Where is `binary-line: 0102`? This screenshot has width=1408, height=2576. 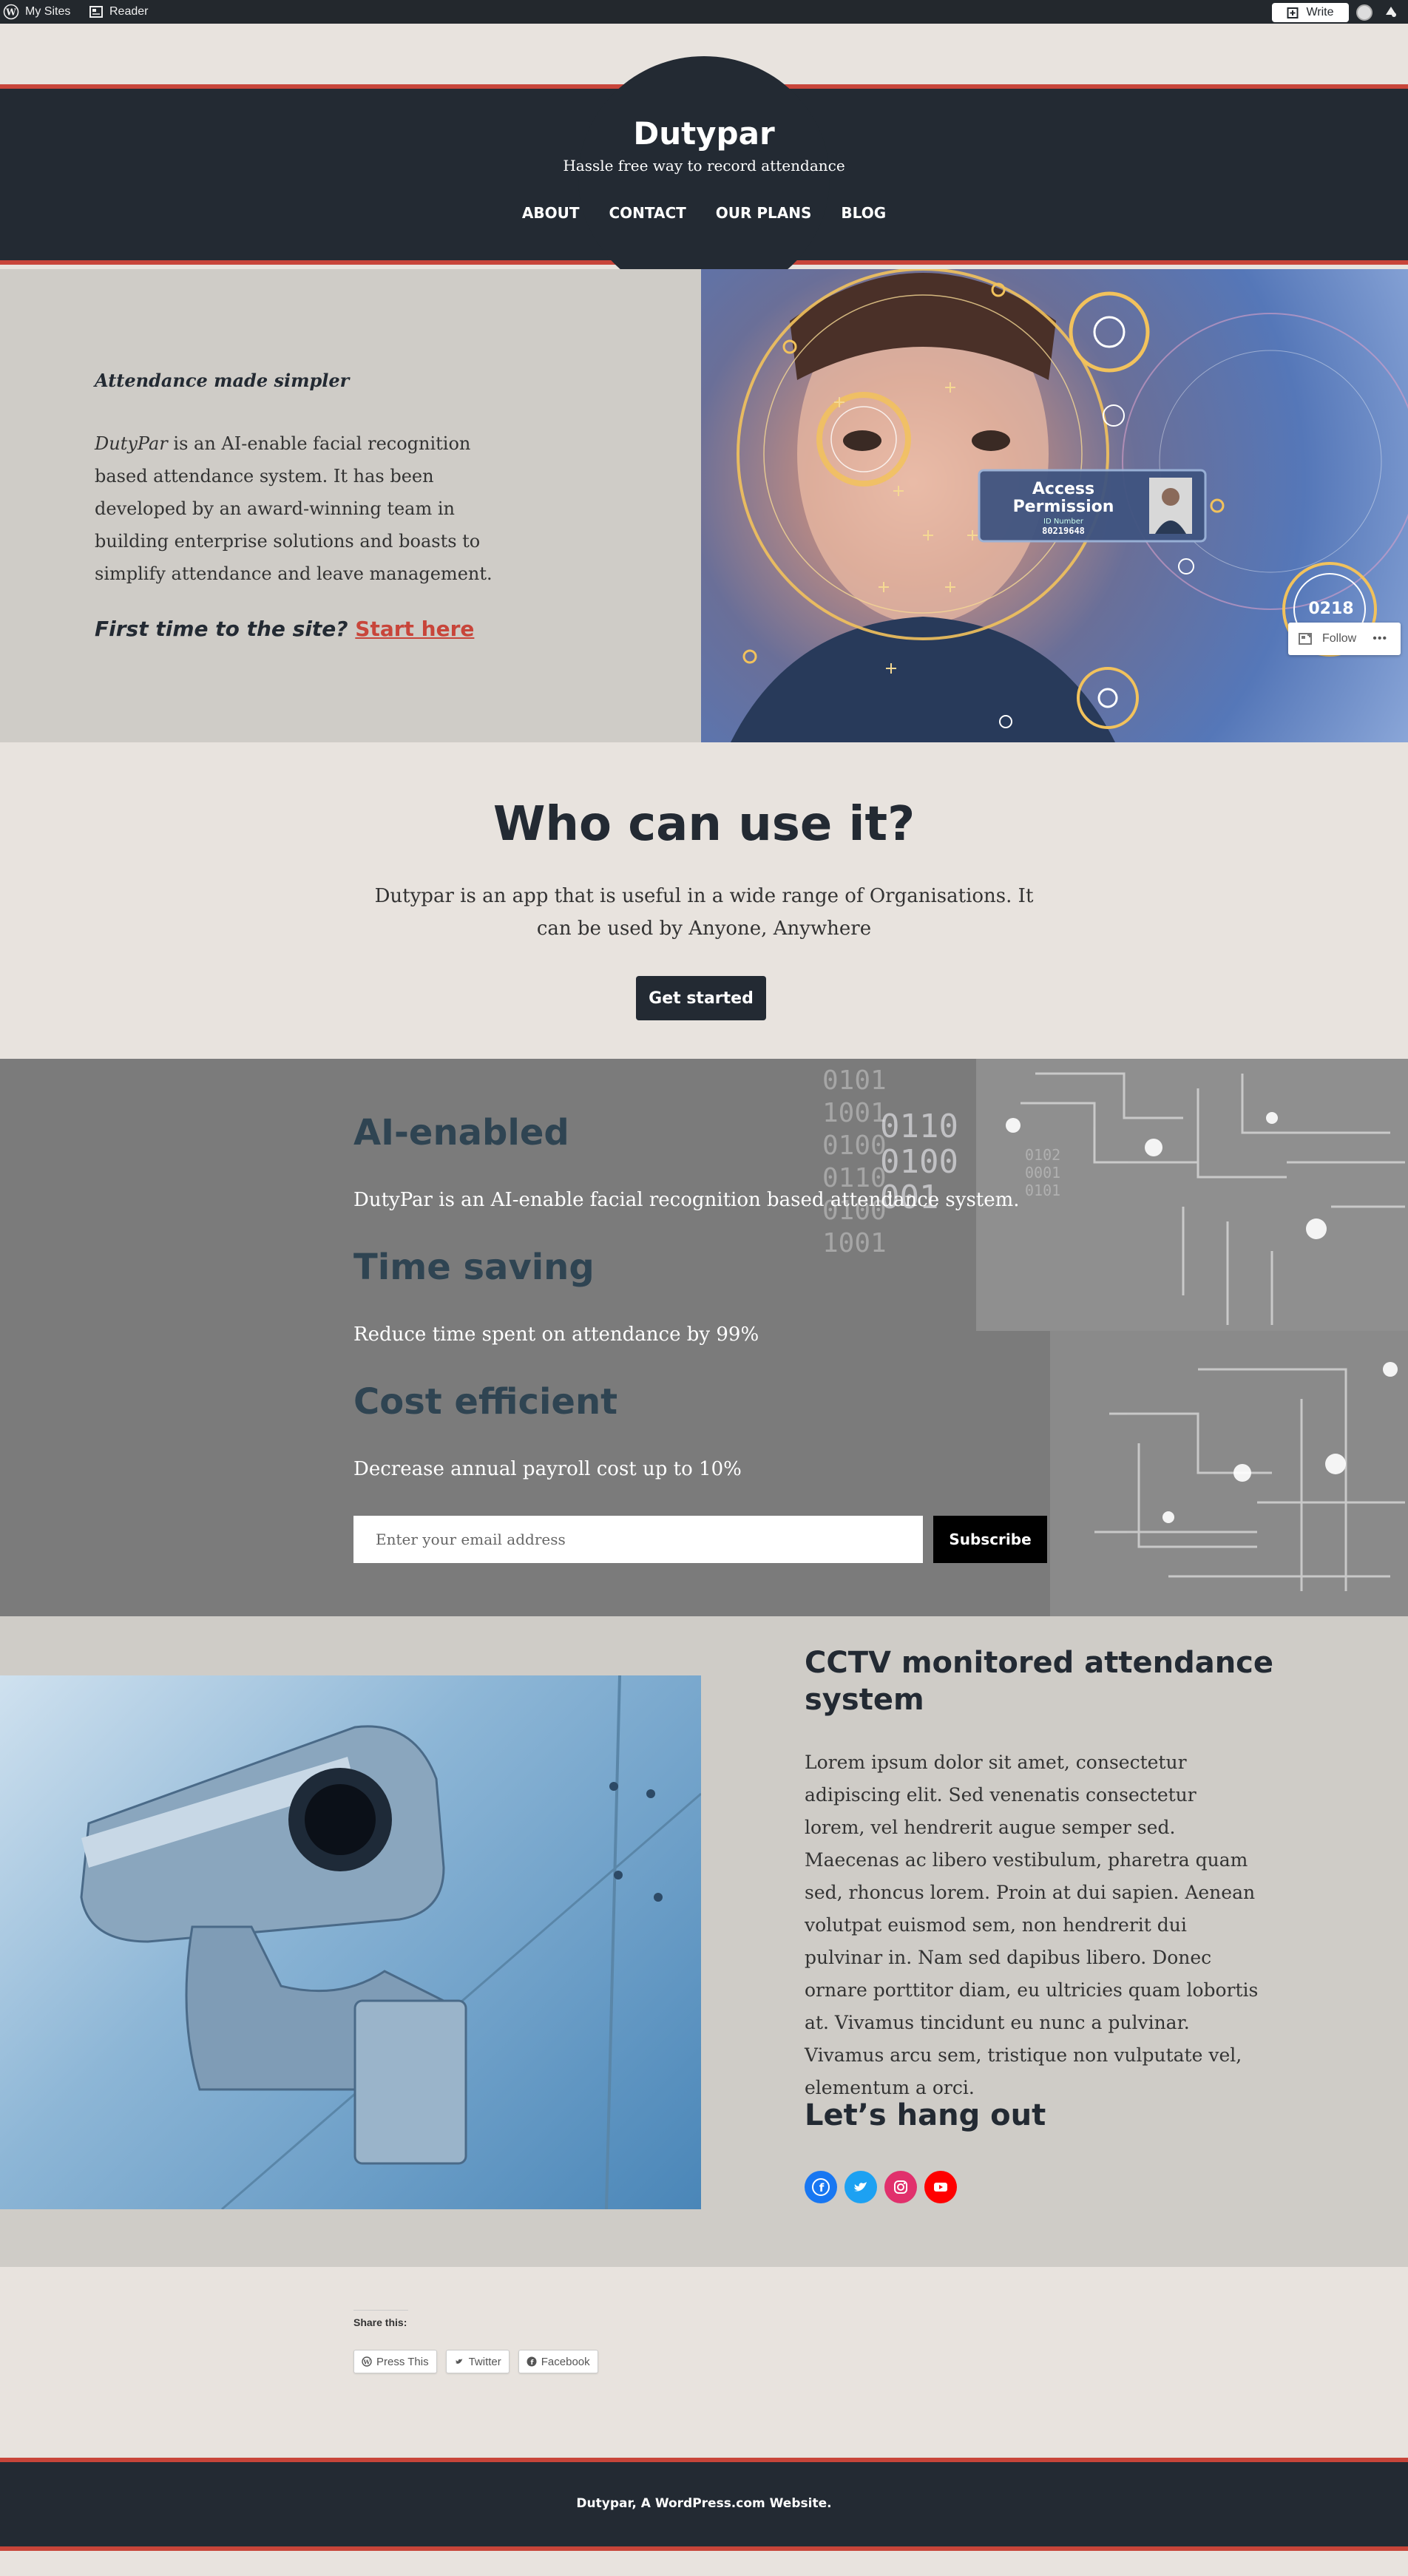
binary-line: 0102 is located at coordinates (1043, 1155).